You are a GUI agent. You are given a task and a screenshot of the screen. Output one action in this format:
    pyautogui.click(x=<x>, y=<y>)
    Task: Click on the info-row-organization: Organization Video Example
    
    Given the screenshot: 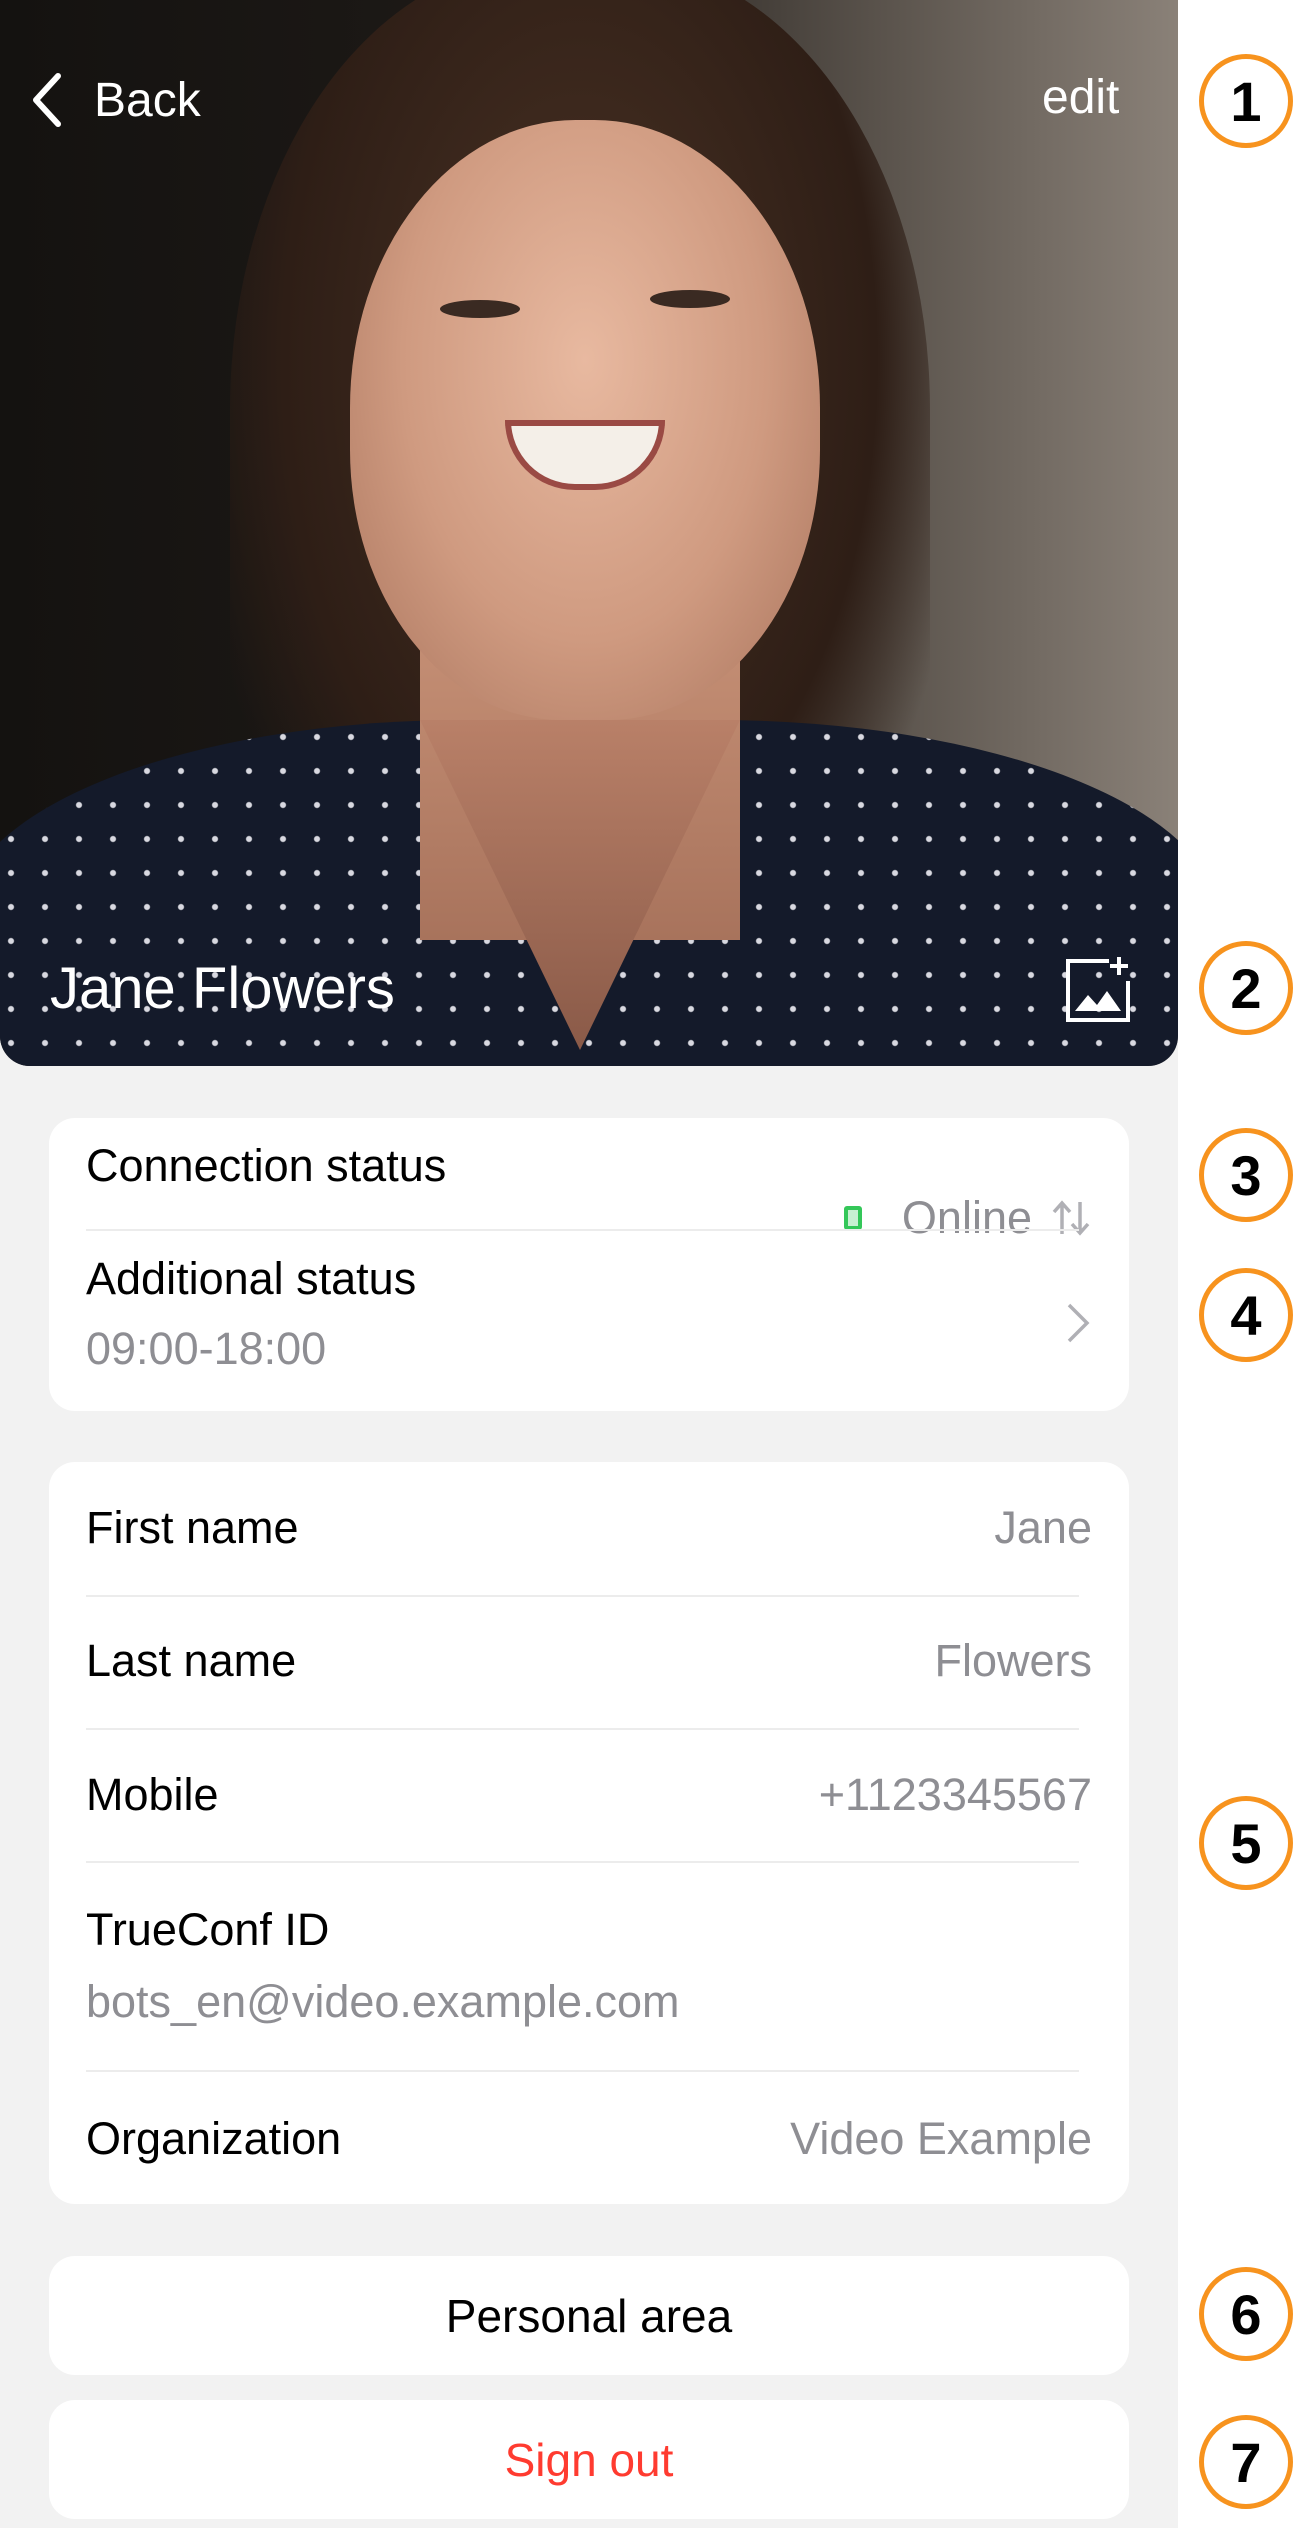 What is the action you would take?
    pyautogui.click(x=589, y=2138)
    